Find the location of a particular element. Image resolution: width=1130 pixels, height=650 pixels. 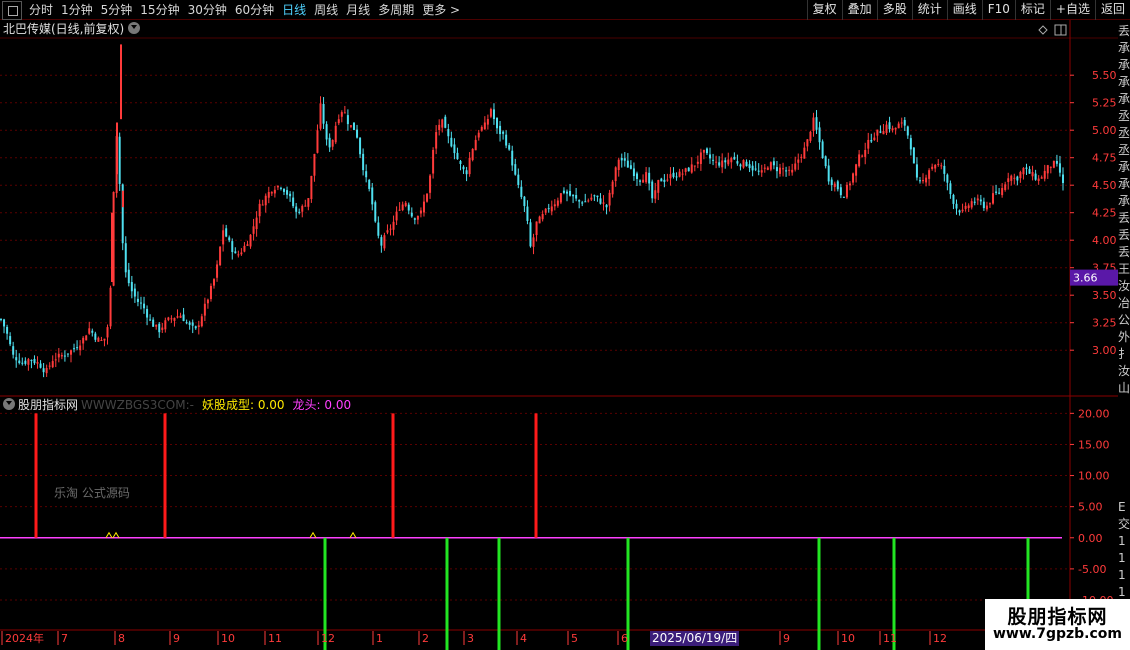

side-char: 汝 is located at coordinates (1124, 286).